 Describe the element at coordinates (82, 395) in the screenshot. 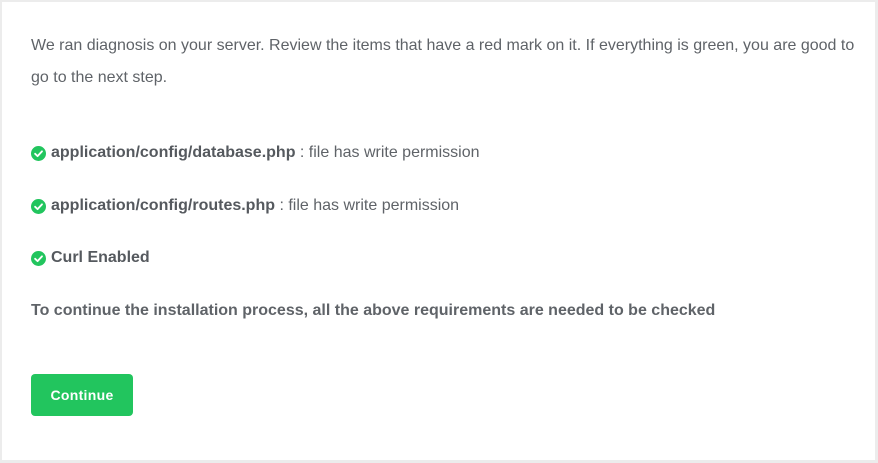

I see `continue-button: Continue` at that location.